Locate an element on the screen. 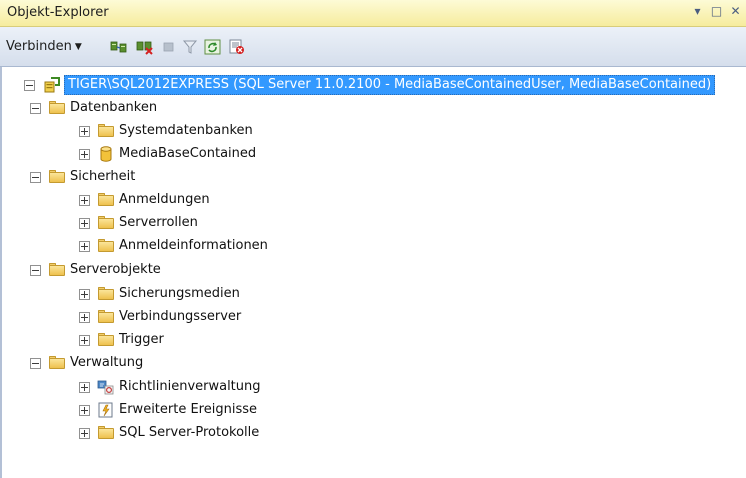 This screenshot has height=478, width=746. tree-node-triggers: Trigger is located at coordinates (121, 340).